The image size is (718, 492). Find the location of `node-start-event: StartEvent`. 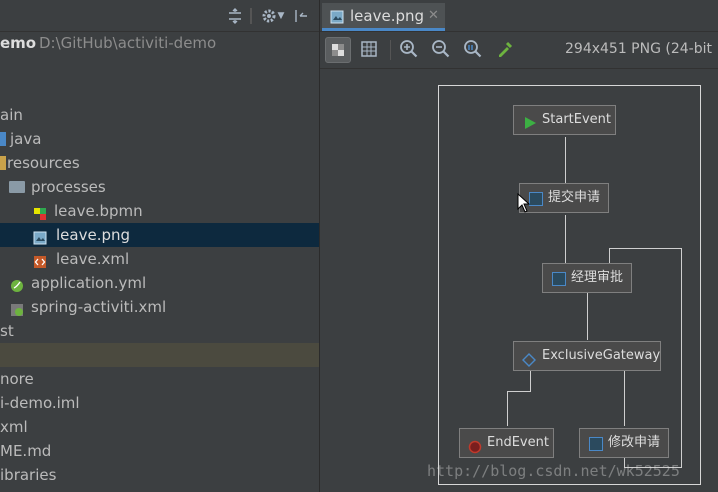

node-start-event: StartEvent is located at coordinates (564, 120).